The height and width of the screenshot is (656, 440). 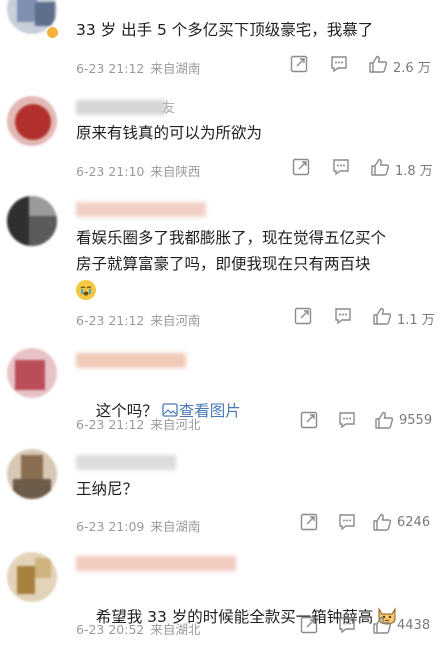 What do you see at coordinates (231, 251) in the screenshot?
I see `comment-text: 看娱乐圈多了我都膨胀了，现在觉得五亿买个 房子就算富豪了吗，即便我现在只有两百块` at bounding box center [231, 251].